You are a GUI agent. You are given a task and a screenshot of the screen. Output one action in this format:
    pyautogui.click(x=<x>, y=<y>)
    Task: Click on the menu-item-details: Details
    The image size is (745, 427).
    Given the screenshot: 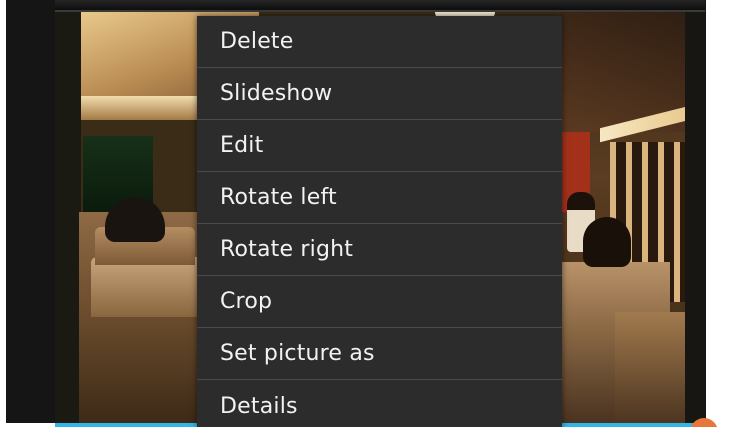 What is the action you would take?
    pyautogui.click(x=379, y=403)
    